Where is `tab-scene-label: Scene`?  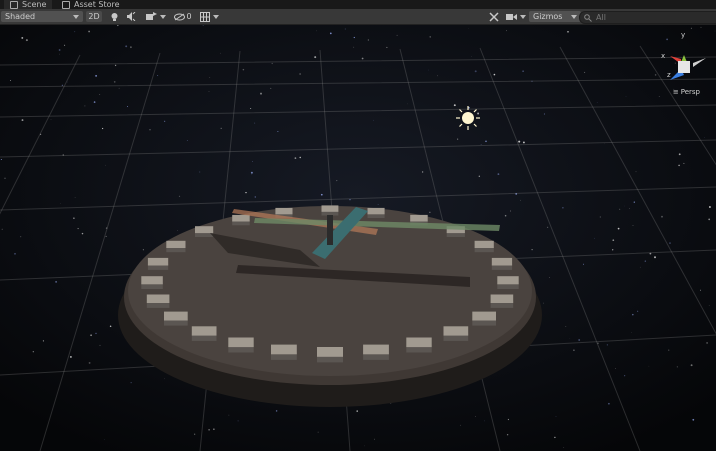
tab-scene-label: Scene is located at coordinates (34, 4).